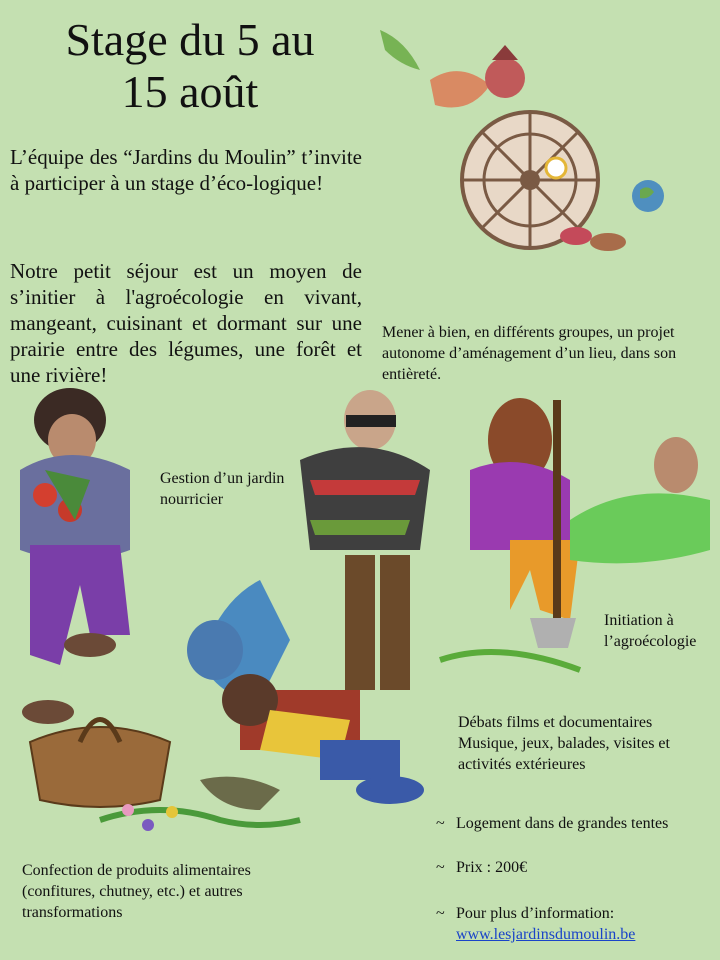  Describe the element at coordinates (576, 867) in the screenshot. I see `info-prix: ~ Prix : 200€` at that location.